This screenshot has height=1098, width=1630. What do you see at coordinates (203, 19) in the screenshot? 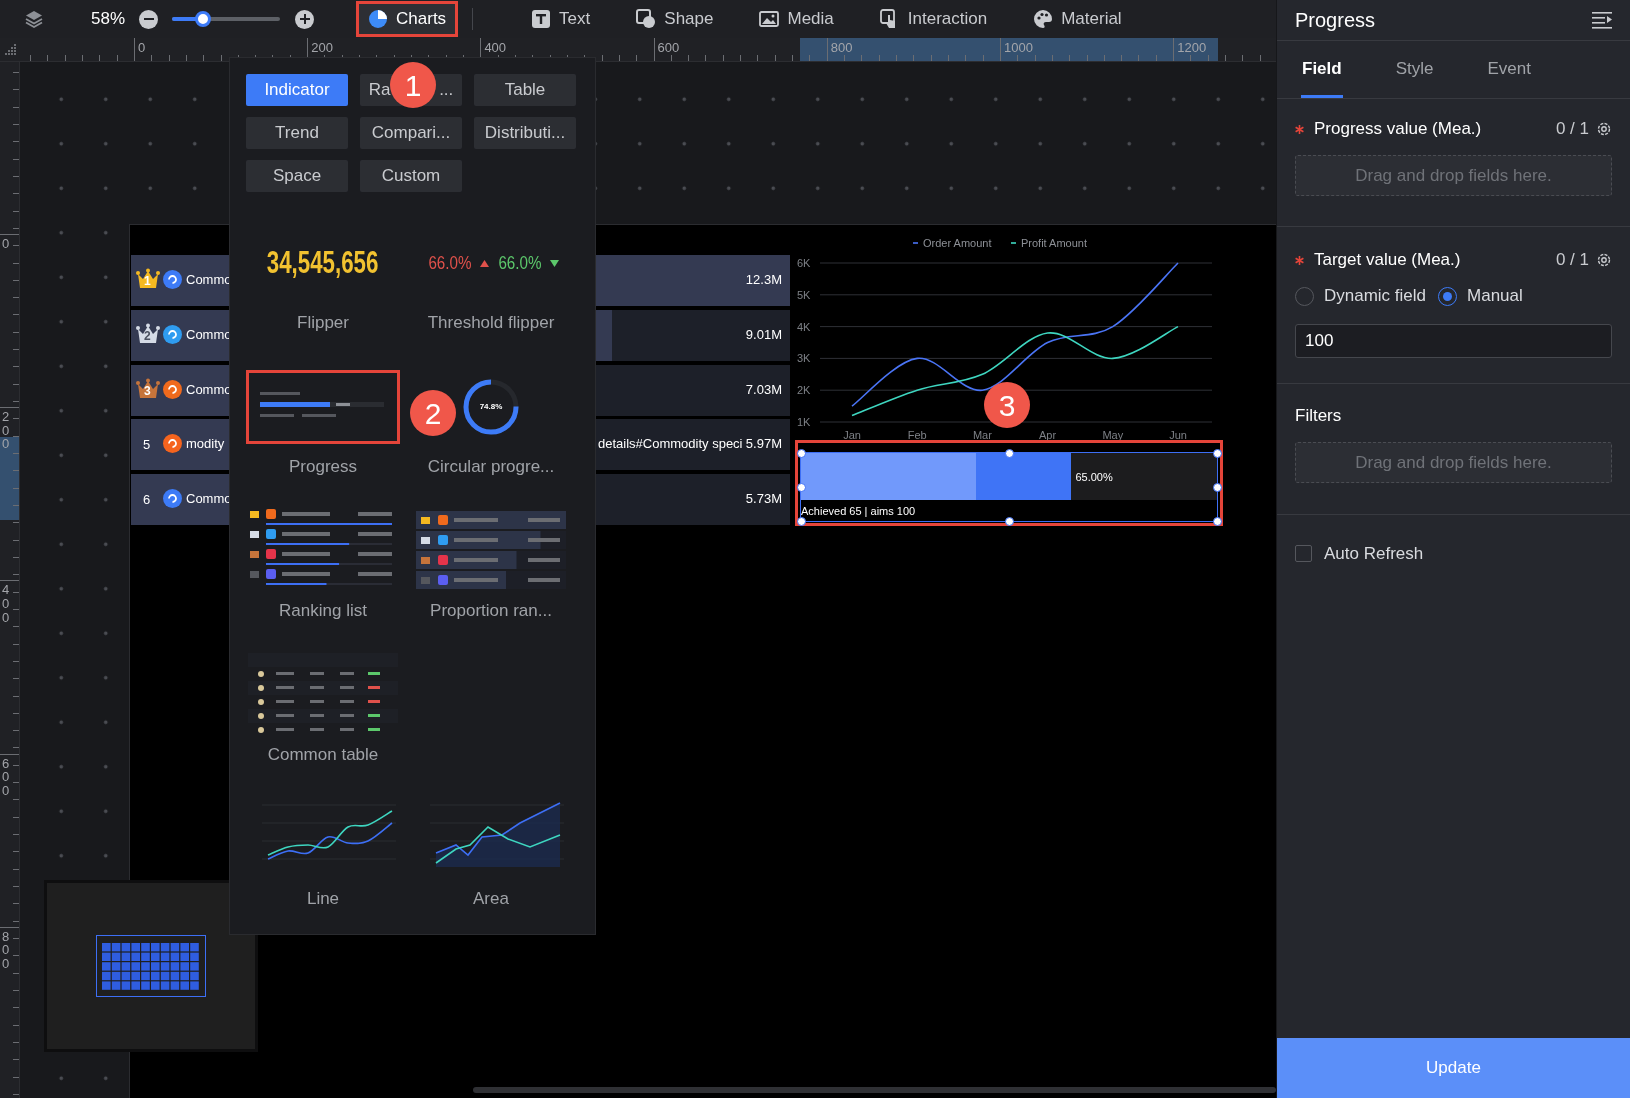
I see `slider-thumb` at bounding box center [203, 19].